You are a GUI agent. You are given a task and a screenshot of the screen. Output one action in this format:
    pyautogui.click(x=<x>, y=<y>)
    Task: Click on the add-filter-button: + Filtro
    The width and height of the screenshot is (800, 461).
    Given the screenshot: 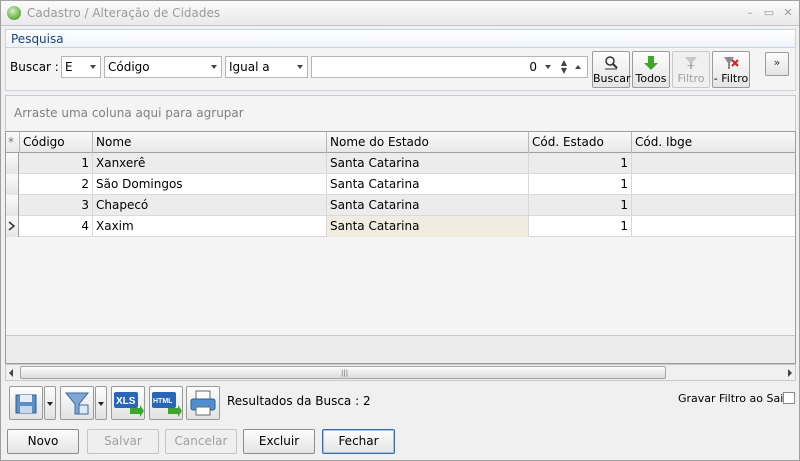 What is the action you would take?
    pyautogui.click(x=691, y=69)
    